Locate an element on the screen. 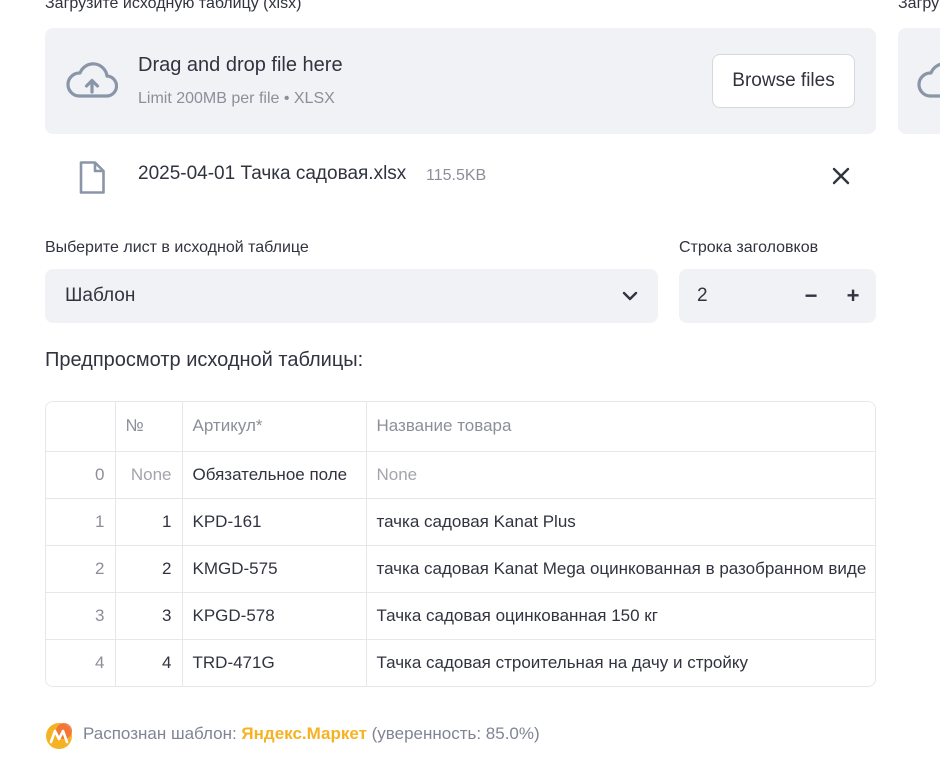  status-prefix: Распознан шаблон: is located at coordinates (162, 733).